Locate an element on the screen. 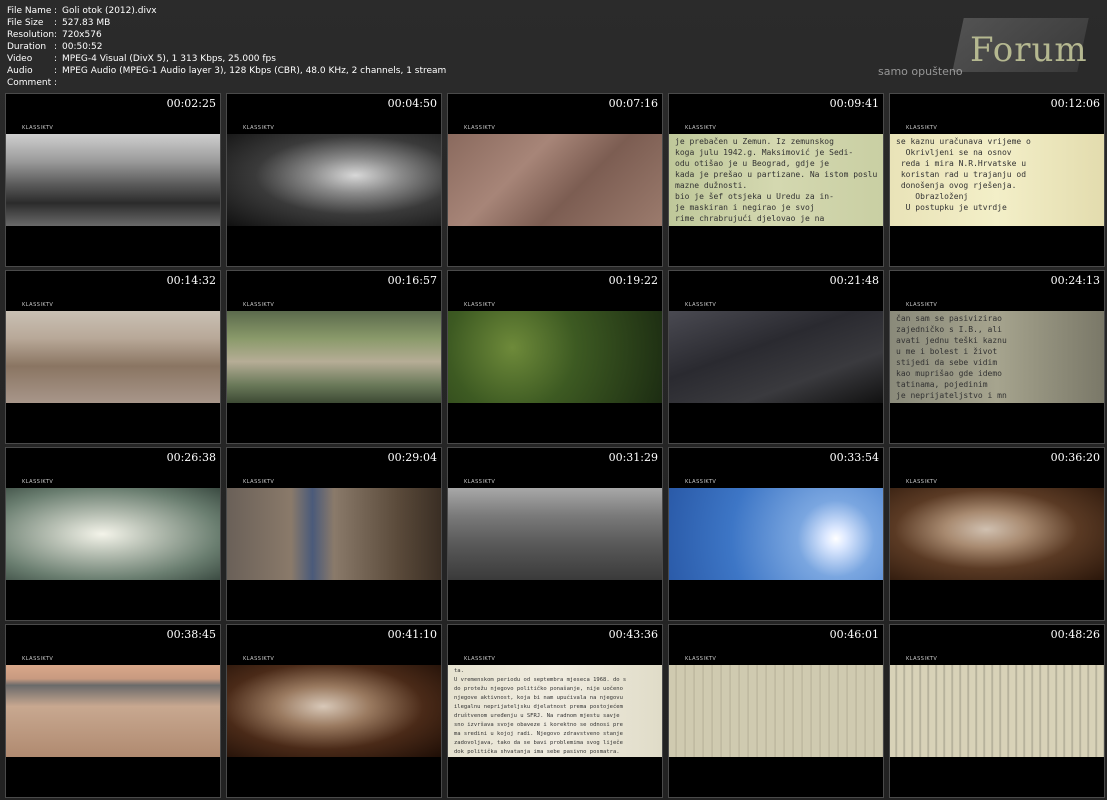 The width and height of the screenshot is (1107, 800). thumbnail: 00:07:16 KLASSIKTV is located at coordinates (555, 180).